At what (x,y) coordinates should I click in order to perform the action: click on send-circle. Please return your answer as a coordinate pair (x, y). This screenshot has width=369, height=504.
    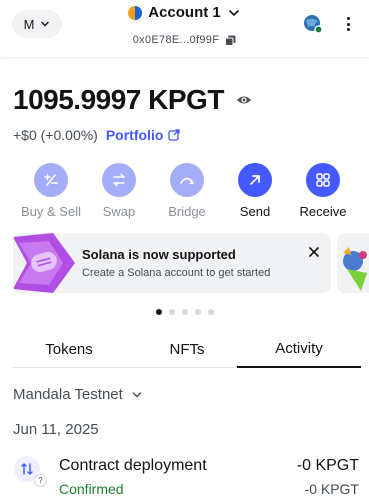
    Looking at the image, I should click on (255, 180).